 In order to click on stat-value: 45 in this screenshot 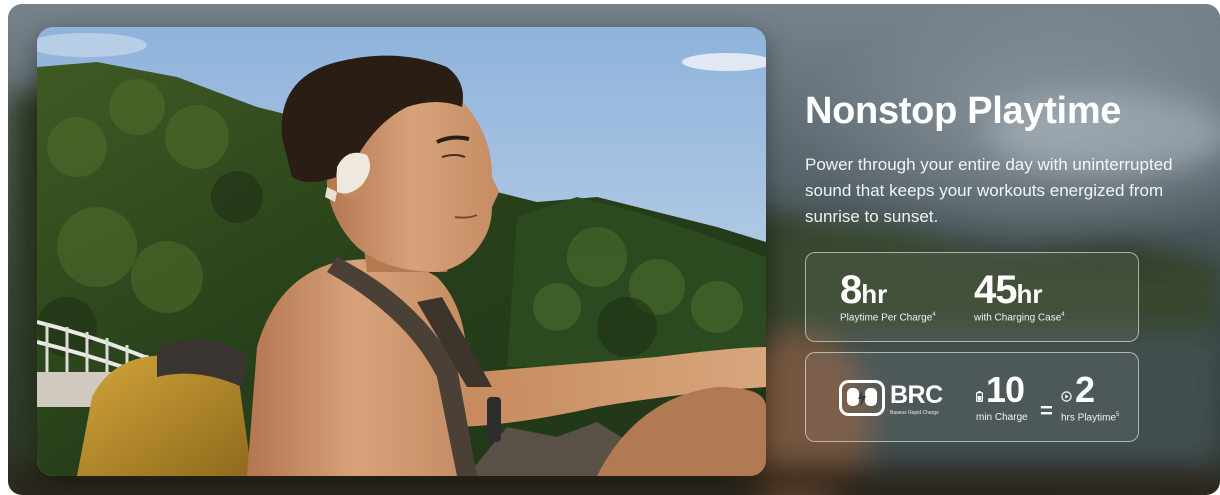, I will do `click(995, 290)`.